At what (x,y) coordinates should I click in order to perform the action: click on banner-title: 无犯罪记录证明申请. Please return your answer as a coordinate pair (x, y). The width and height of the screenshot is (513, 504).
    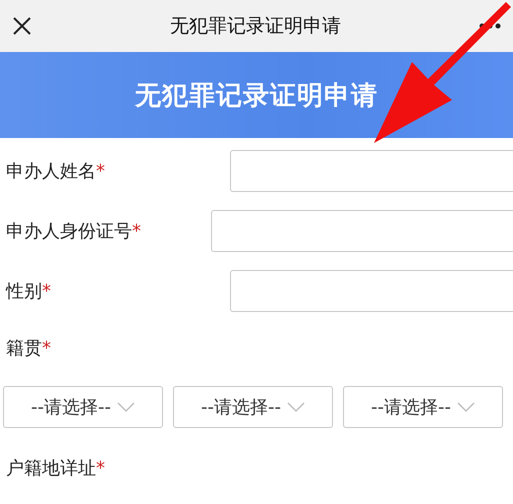
    Looking at the image, I should click on (256, 96).